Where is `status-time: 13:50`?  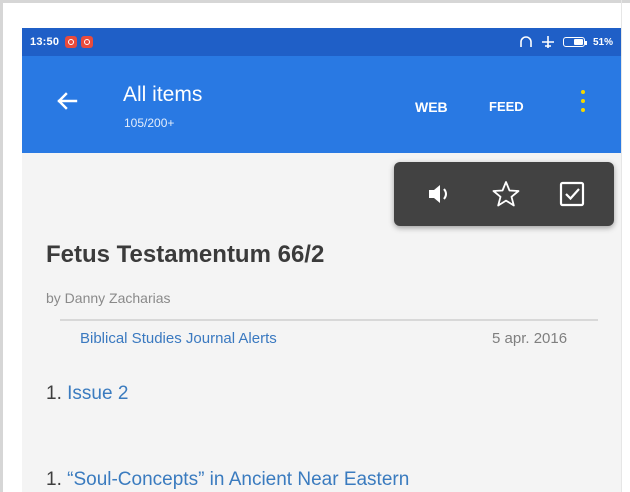
status-time: 13:50 is located at coordinates (45, 42).